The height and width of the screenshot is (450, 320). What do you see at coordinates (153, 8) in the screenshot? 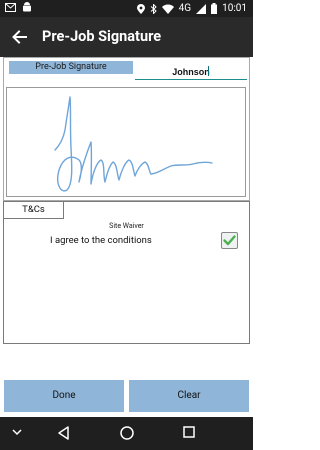
I see `bluetooth-icon` at bounding box center [153, 8].